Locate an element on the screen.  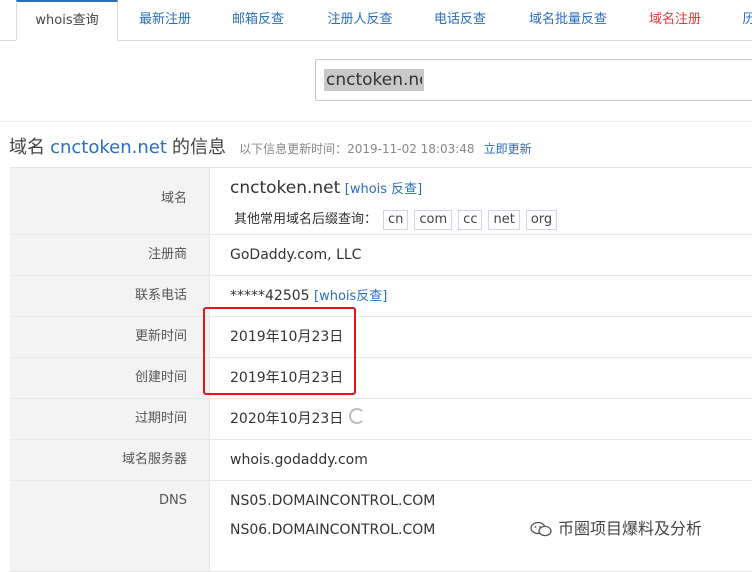
suffix-cn: cn is located at coordinates (396, 220).